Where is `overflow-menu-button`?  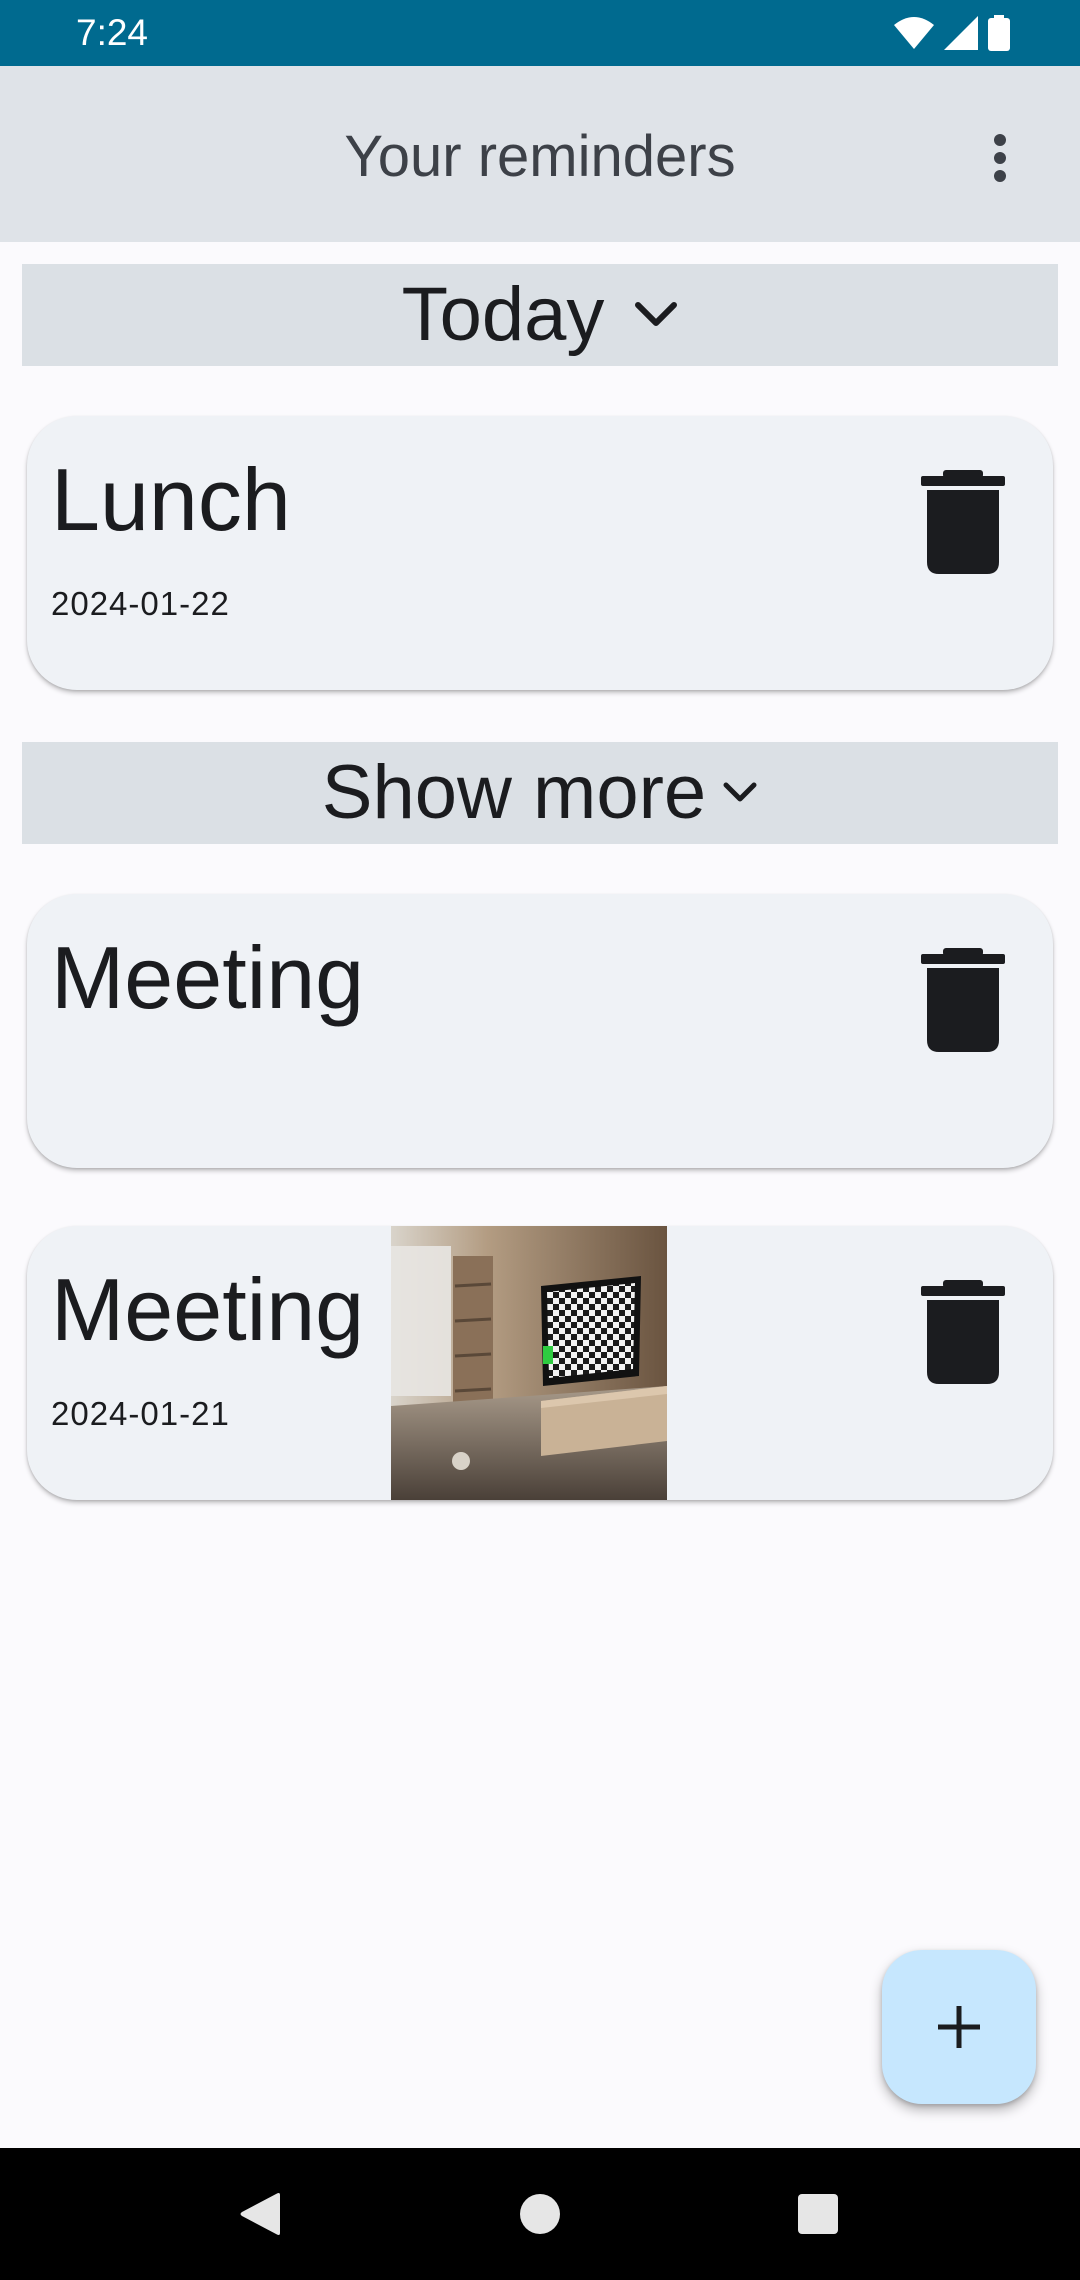
overflow-menu-button is located at coordinates (1000, 158).